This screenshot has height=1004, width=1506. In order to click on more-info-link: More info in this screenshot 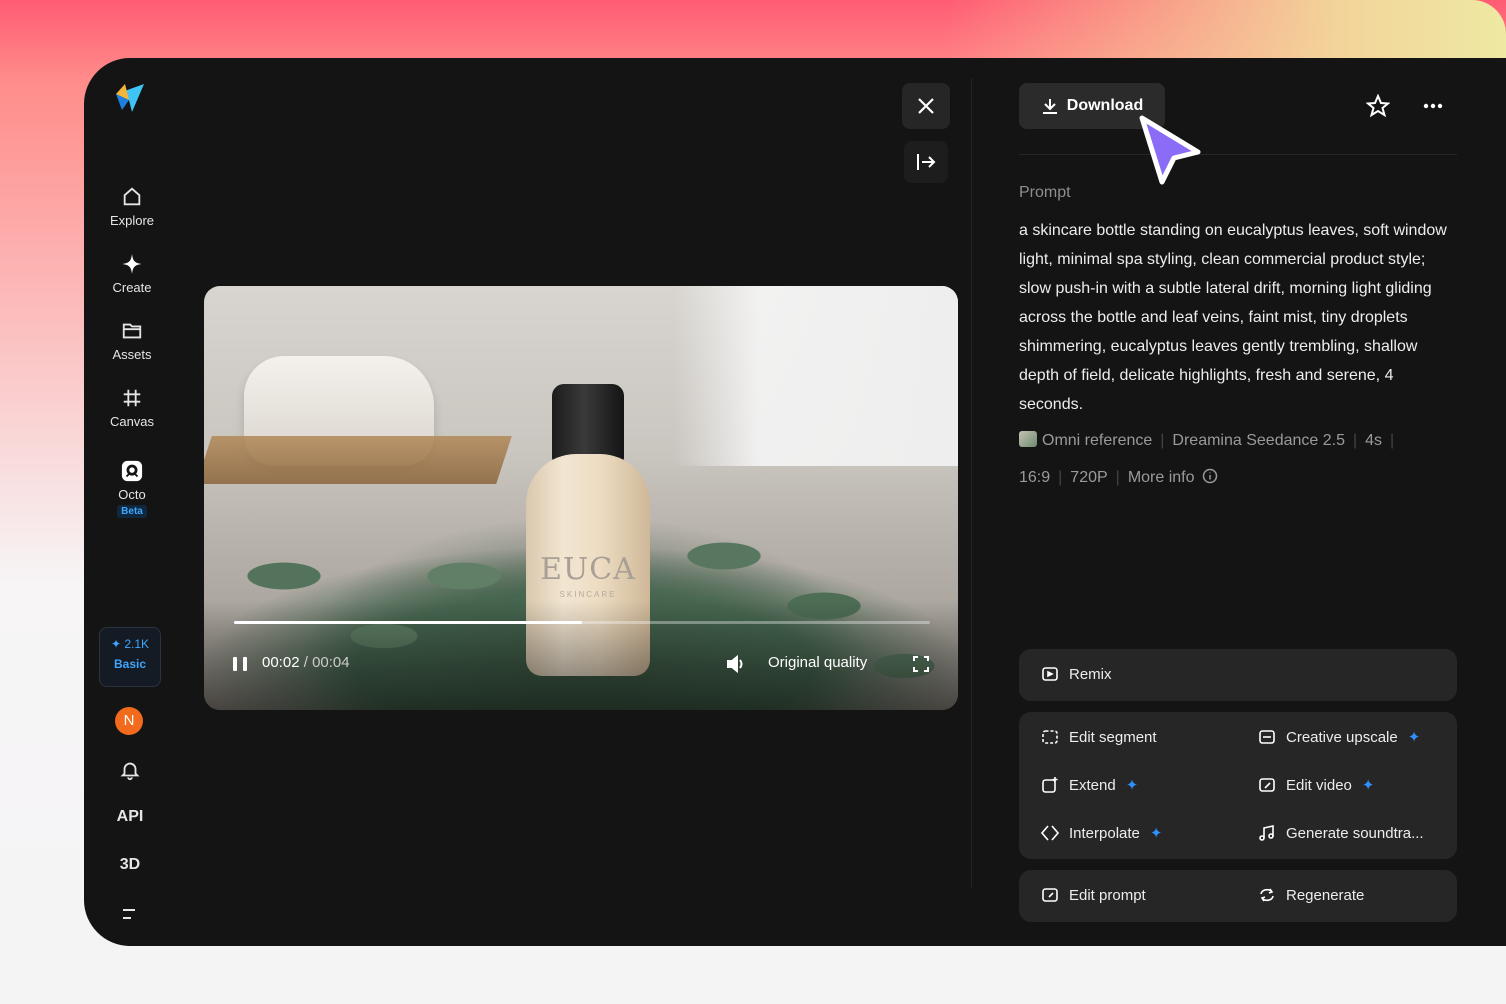, I will do `click(1161, 477)`.